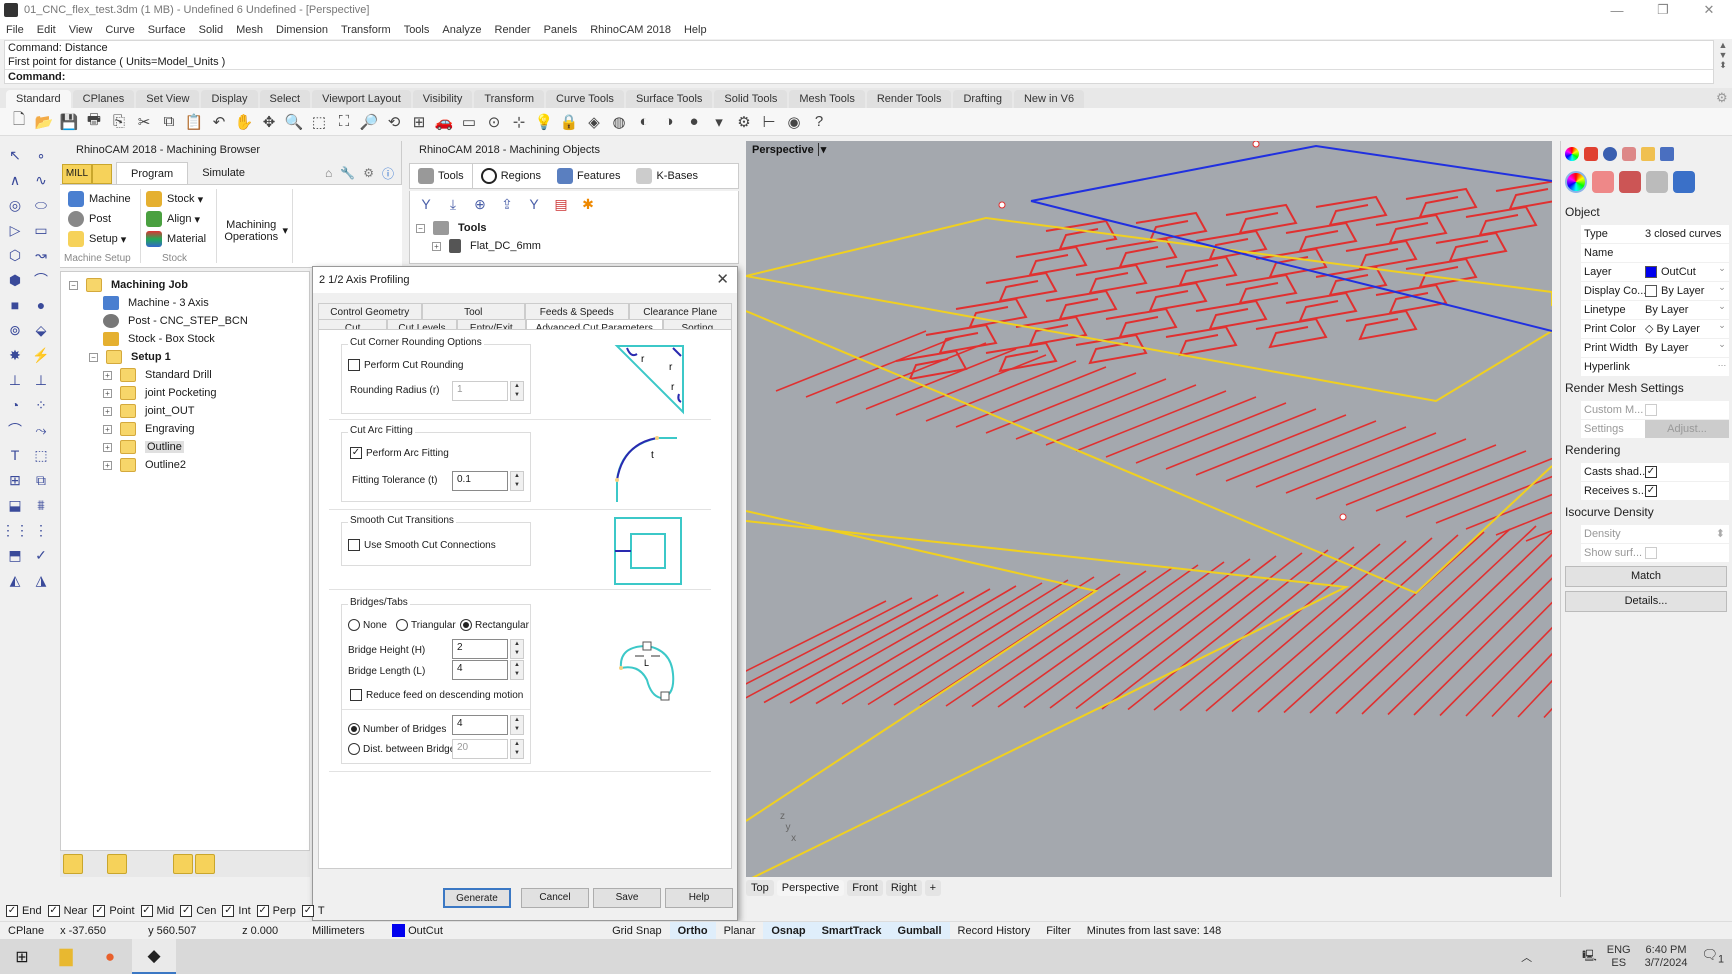 The width and height of the screenshot is (1732, 974). What do you see at coordinates (388, 173) in the screenshot?
I see `help-icon: ⓘ` at bounding box center [388, 173].